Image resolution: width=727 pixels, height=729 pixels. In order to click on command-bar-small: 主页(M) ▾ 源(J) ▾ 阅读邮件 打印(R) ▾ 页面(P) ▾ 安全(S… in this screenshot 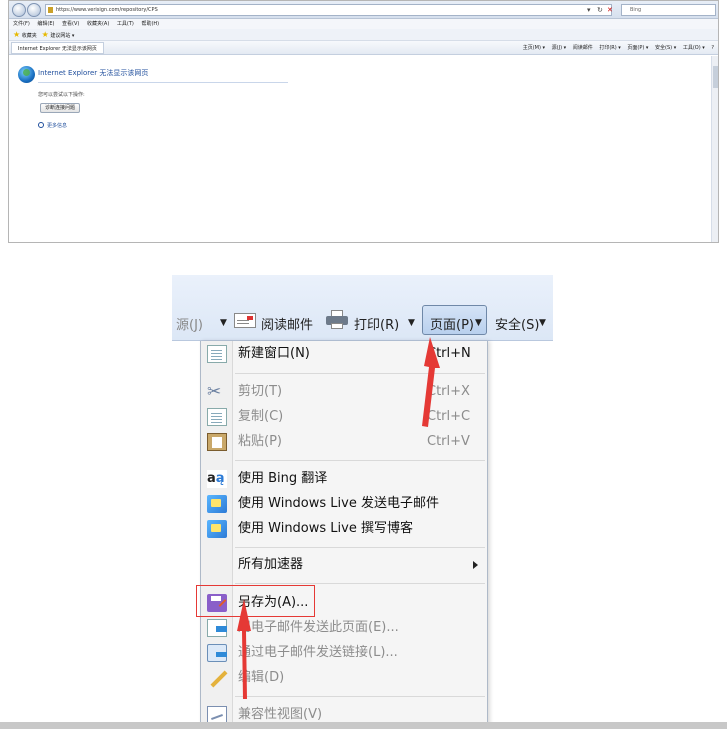, I will do `click(616, 48)`.